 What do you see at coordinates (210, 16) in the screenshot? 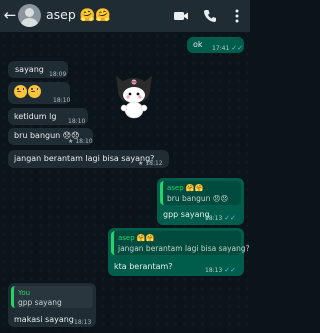
I see `voice-call-icon` at bounding box center [210, 16].